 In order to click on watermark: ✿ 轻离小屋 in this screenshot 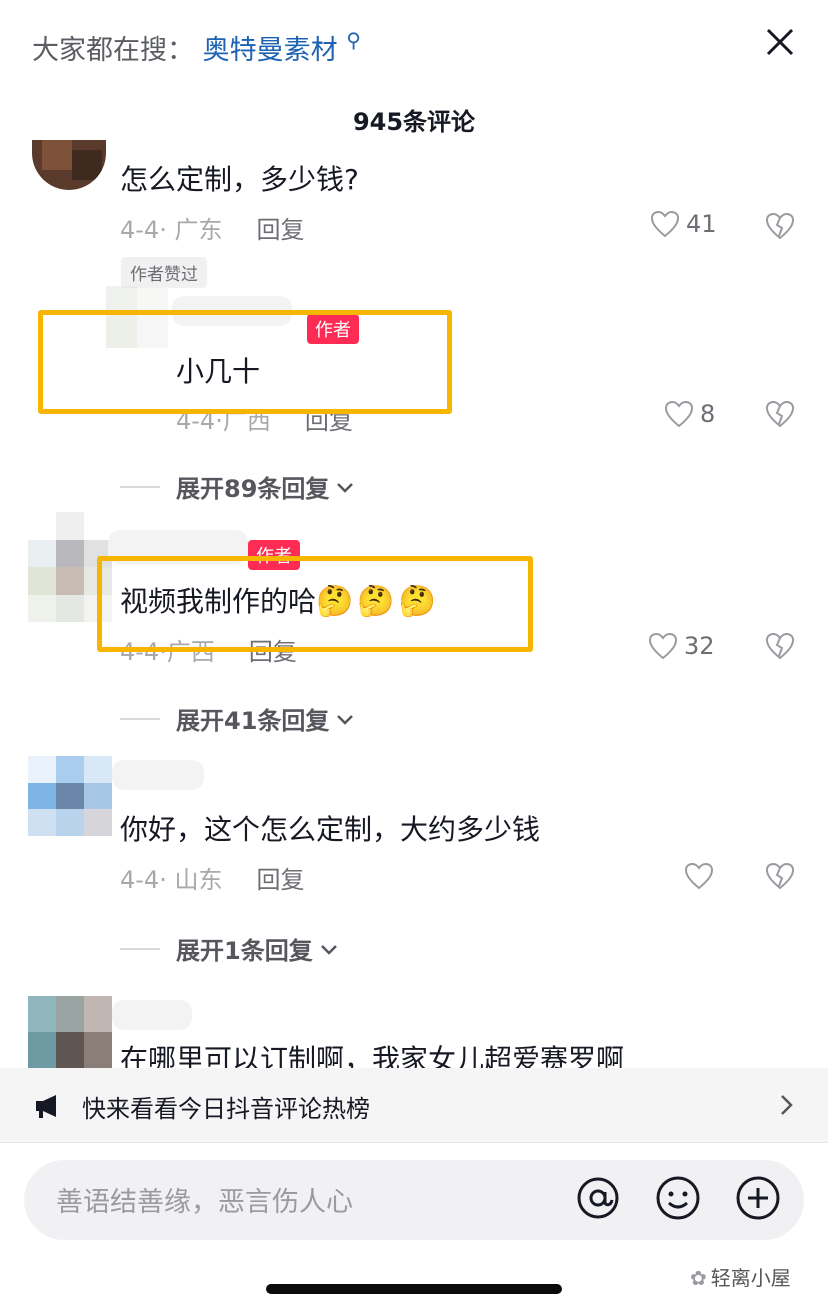, I will do `click(740, 1276)`.